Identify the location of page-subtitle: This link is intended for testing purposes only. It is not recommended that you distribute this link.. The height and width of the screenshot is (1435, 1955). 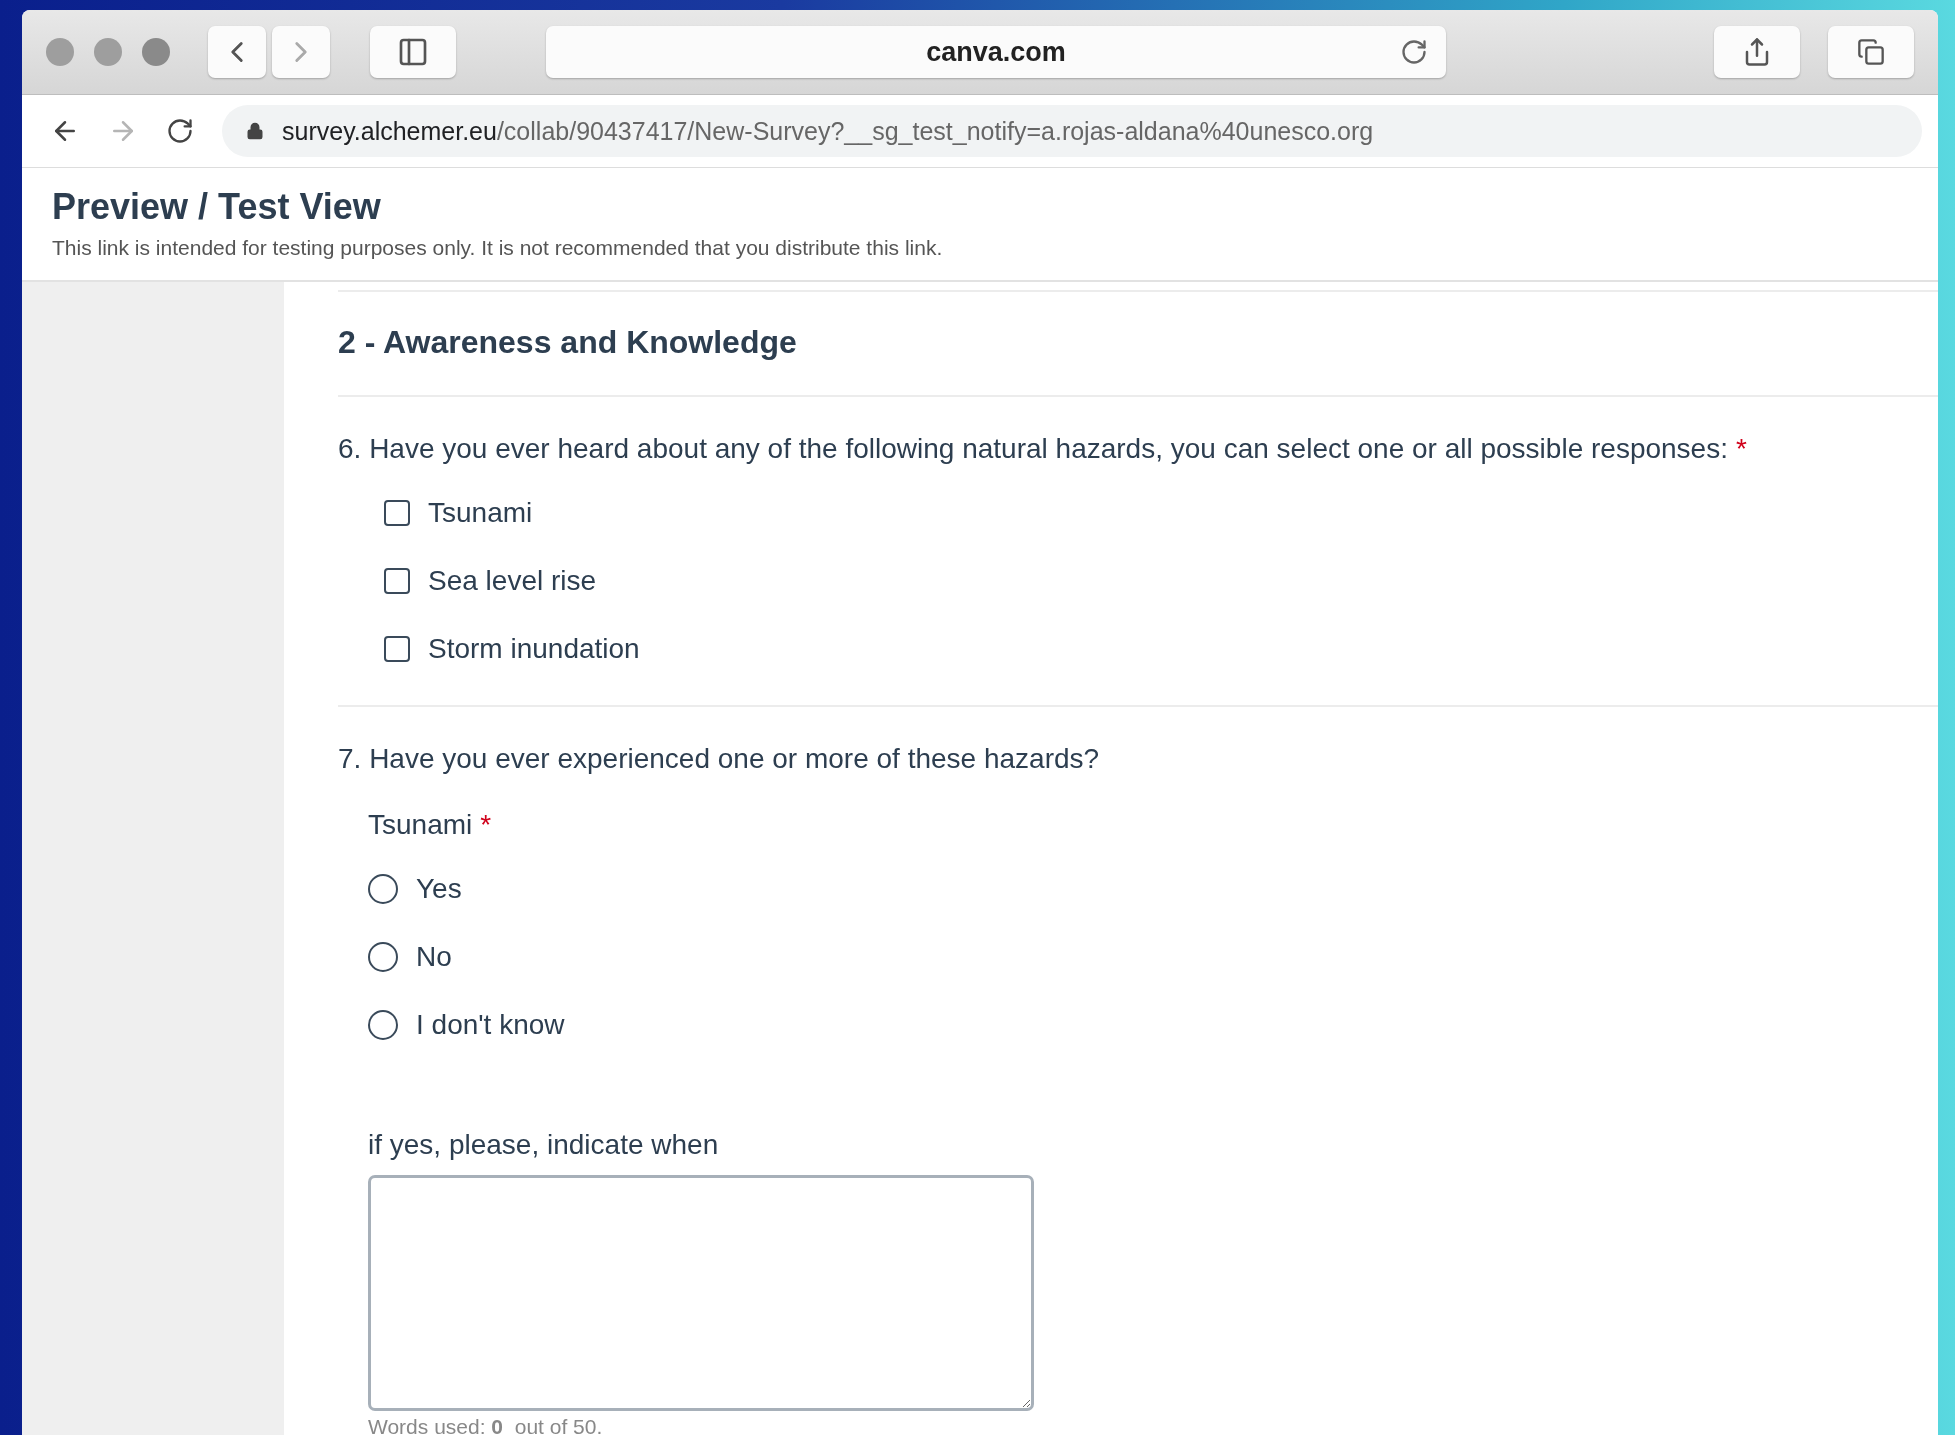
(498, 248).